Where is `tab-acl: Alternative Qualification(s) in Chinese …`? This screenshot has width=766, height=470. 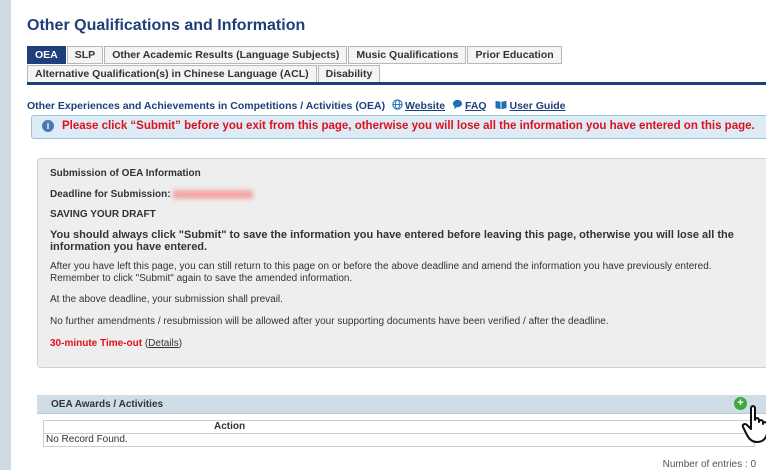
tab-acl: Alternative Qualification(s) in Chinese … is located at coordinates (172, 74).